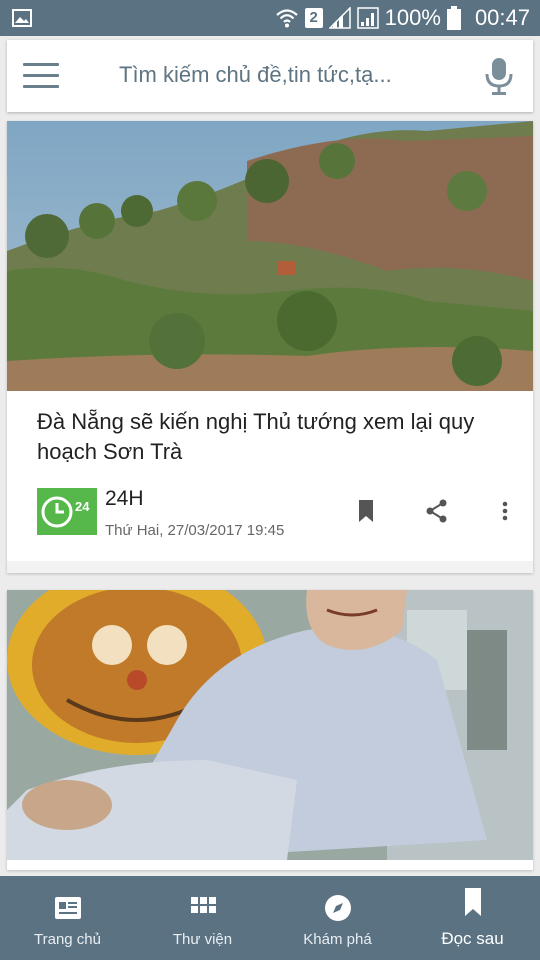  What do you see at coordinates (124, 499) in the screenshot?
I see `source-name: 24H` at bounding box center [124, 499].